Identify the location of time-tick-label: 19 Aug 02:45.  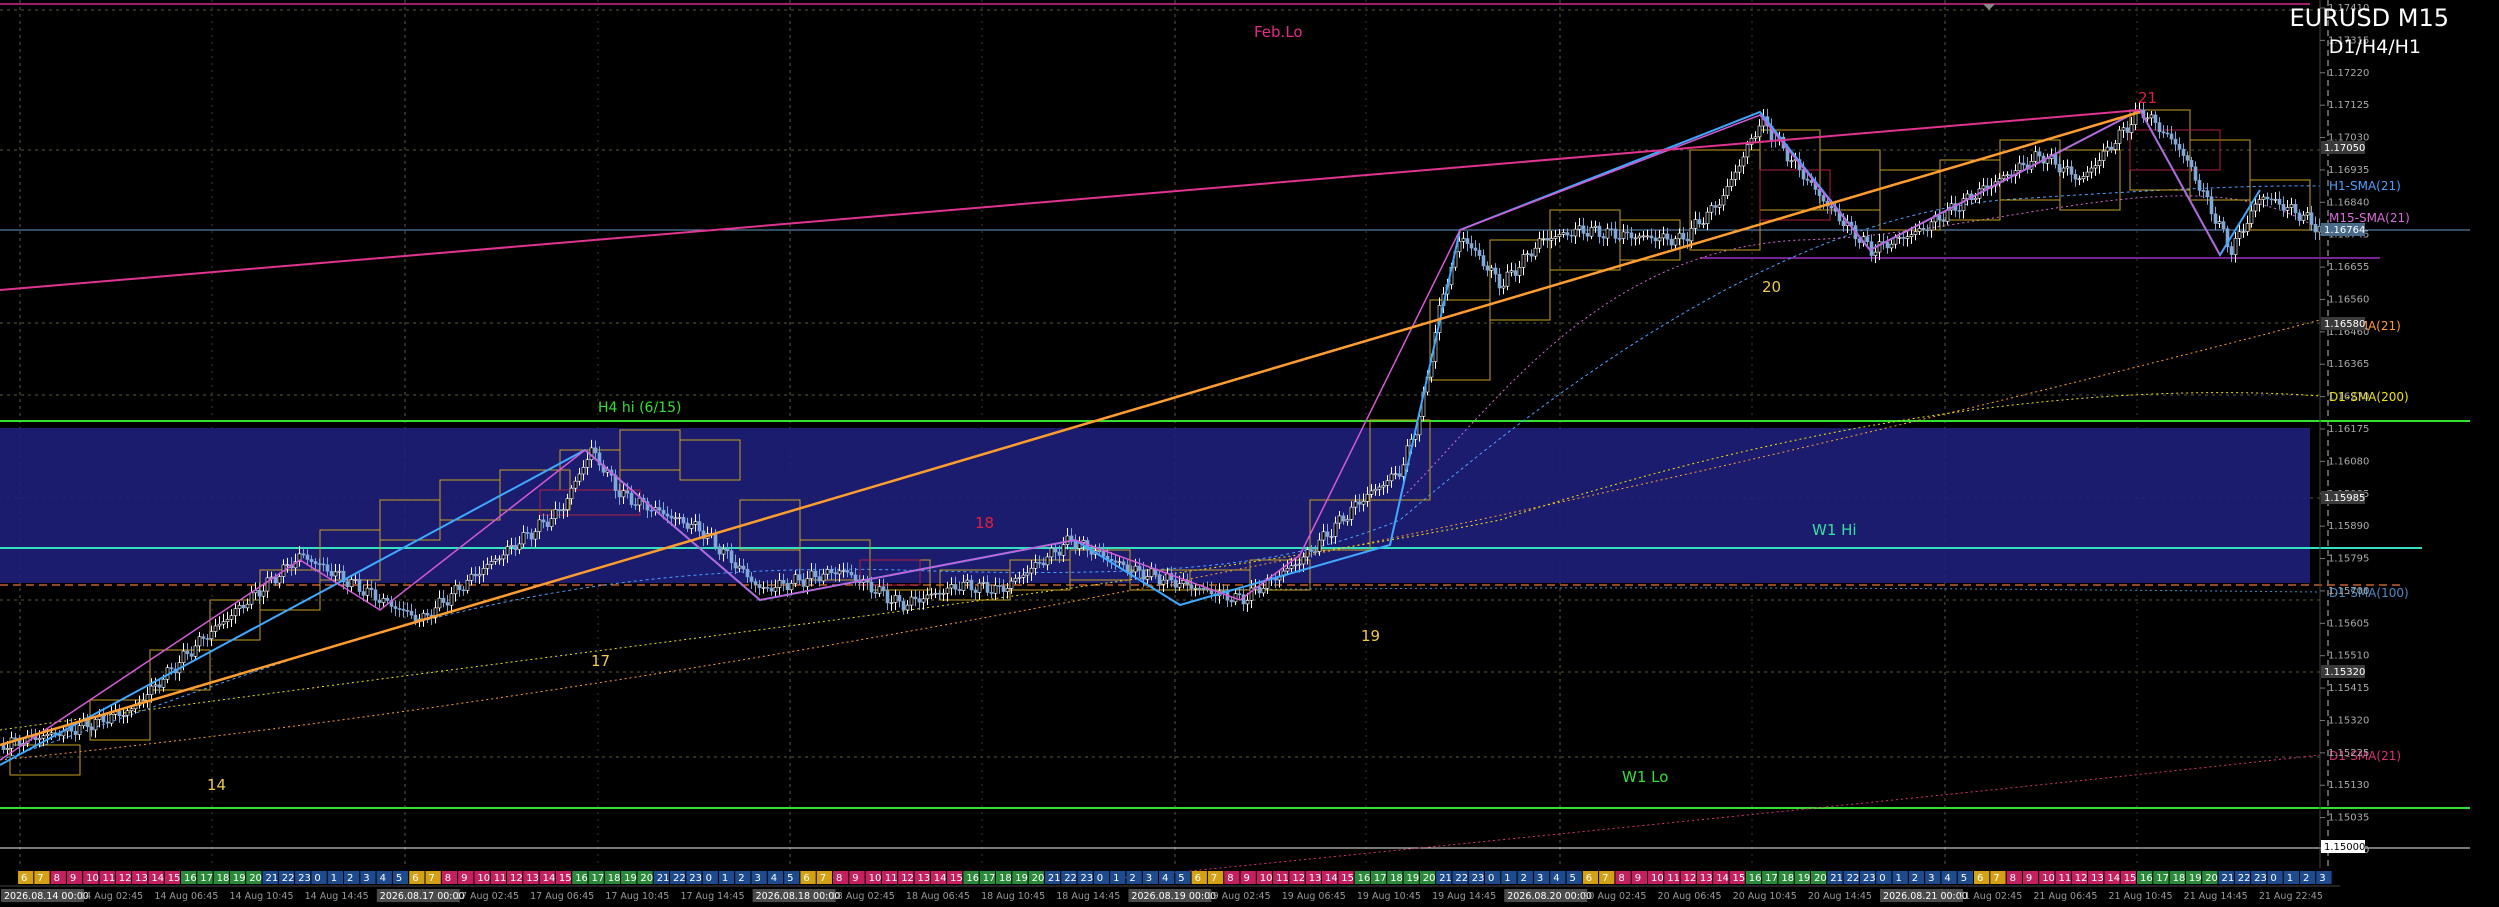
(1239, 896).